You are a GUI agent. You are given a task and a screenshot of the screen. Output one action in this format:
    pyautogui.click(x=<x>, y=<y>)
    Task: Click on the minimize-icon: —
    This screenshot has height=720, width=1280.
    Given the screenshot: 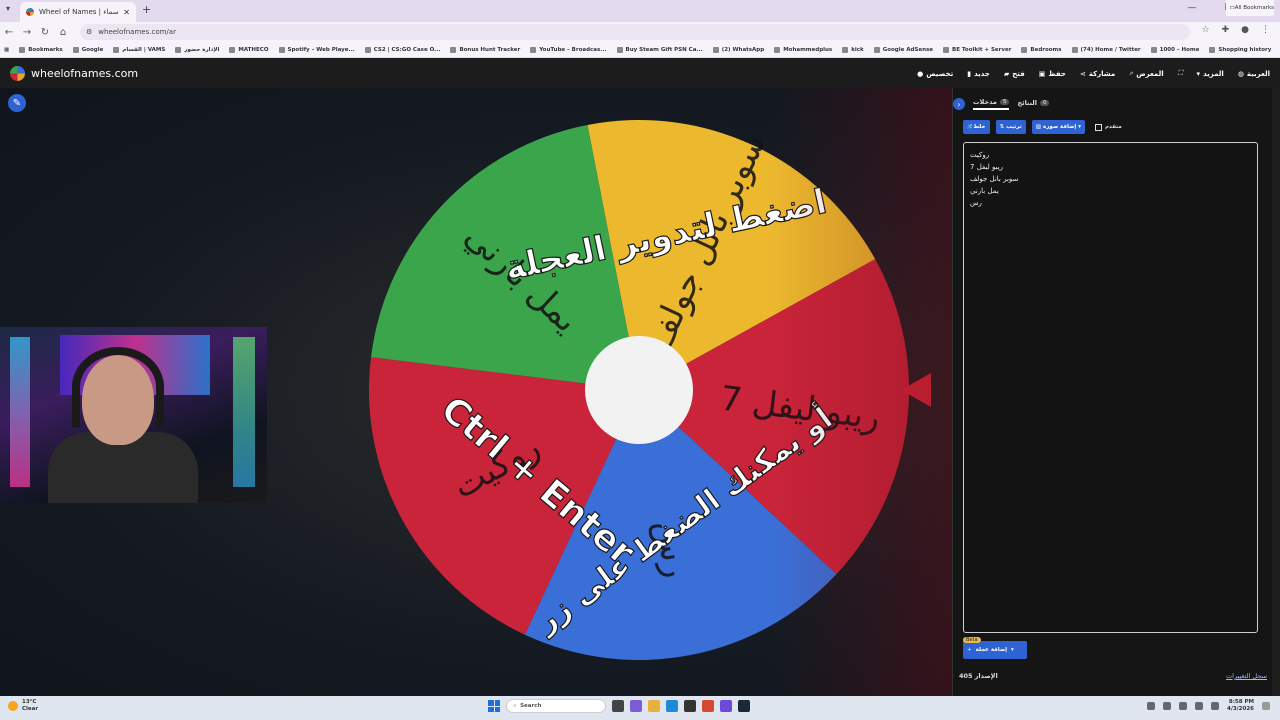 What is the action you would take?
    pyautogui.click(x=1191, y=8)
    